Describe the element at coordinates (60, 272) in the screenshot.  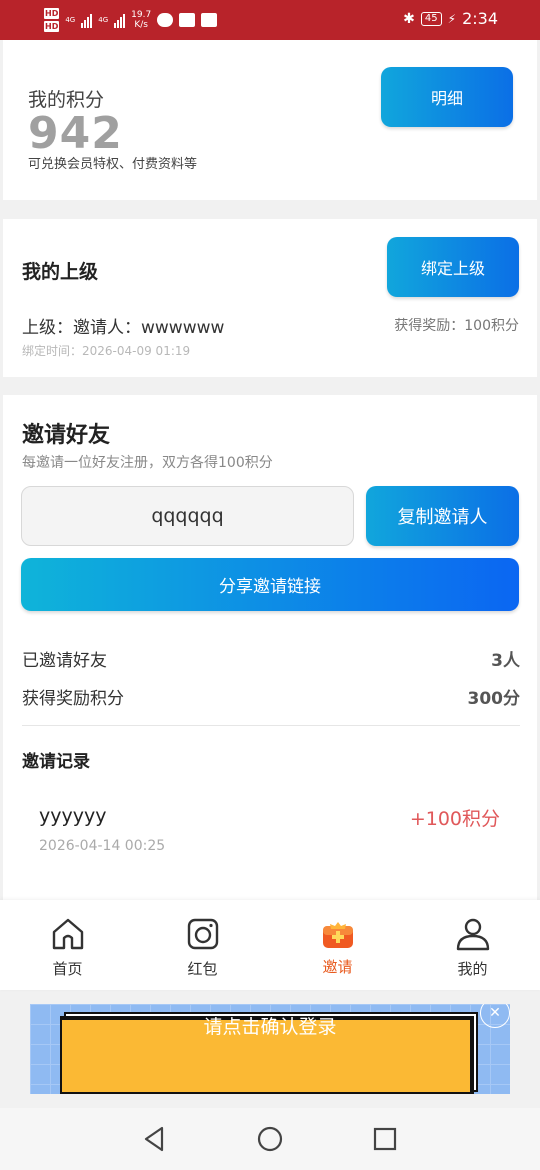
I see `superior-title: 我的上级` at that location.